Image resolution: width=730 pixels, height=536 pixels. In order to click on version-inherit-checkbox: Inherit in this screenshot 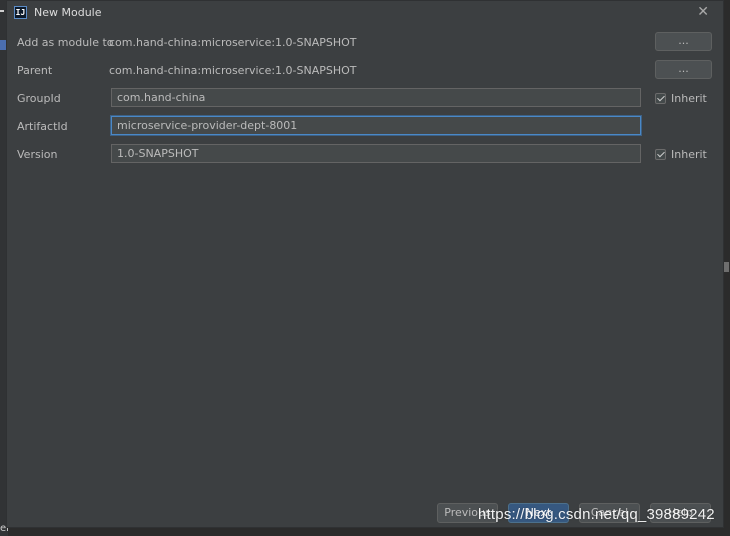, I will do `click(681, 154)`.